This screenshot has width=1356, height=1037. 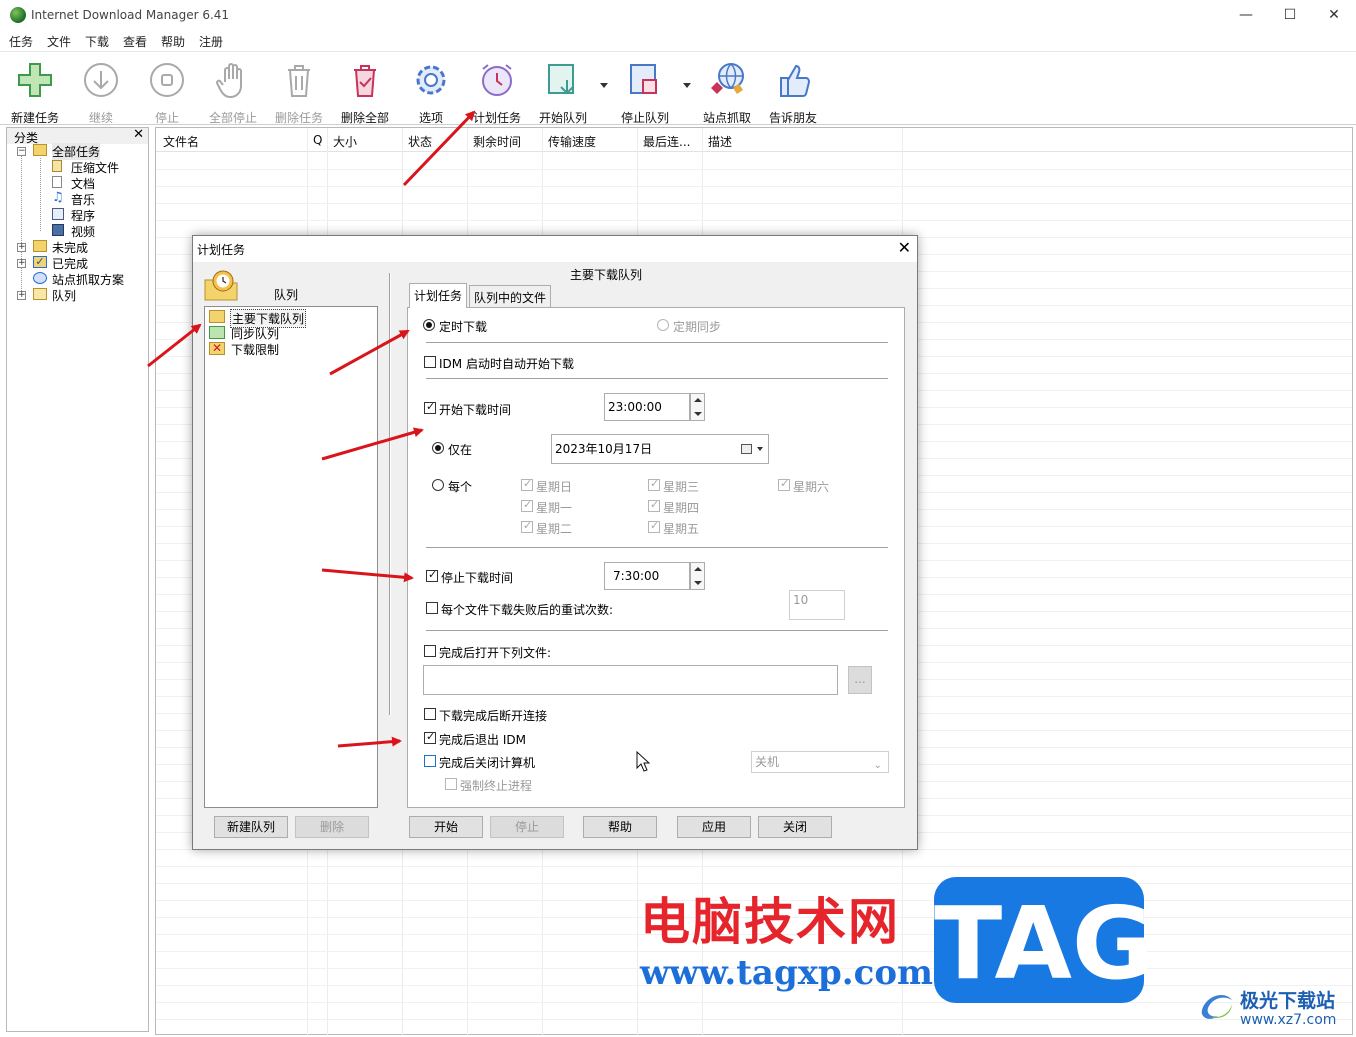 What do you see at coordinates (135, 41) in the screenshot?
I see `menu-view: 查看` at bounding box center [135, 41].